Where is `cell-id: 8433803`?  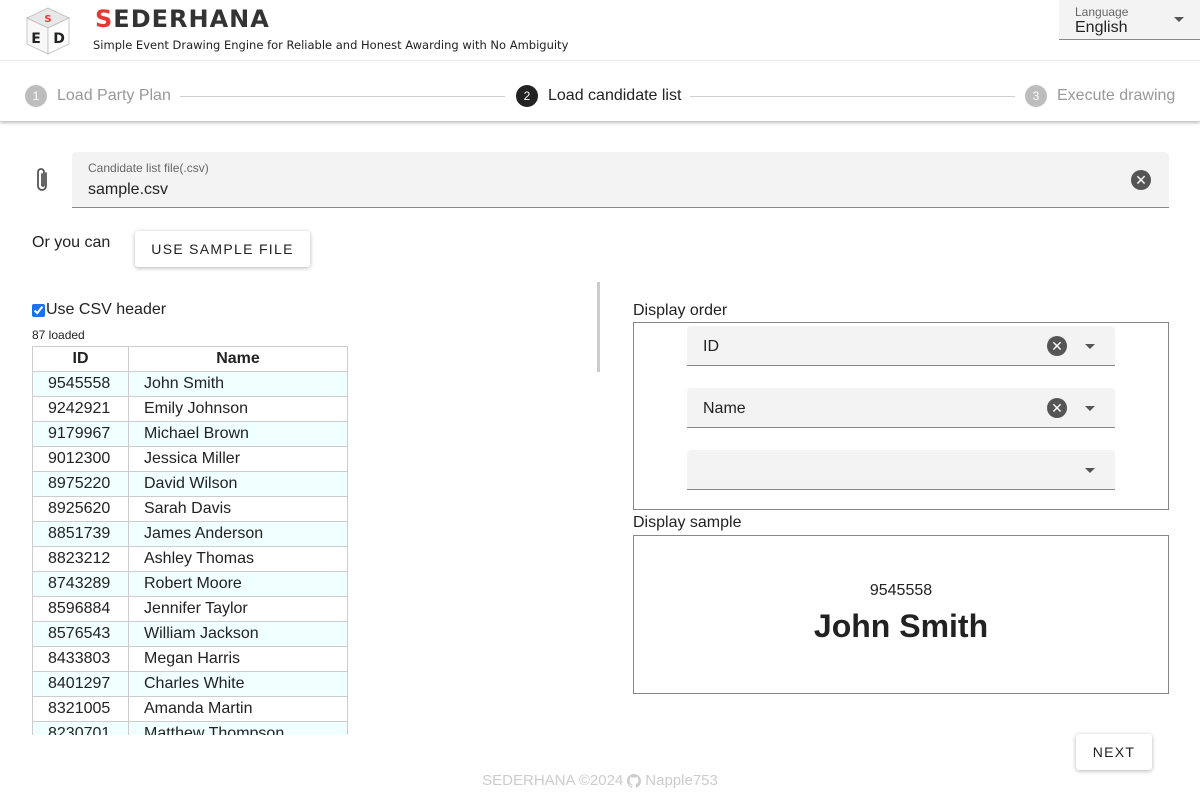 cell-id: 8433803 is located at coordinates (80, 659).